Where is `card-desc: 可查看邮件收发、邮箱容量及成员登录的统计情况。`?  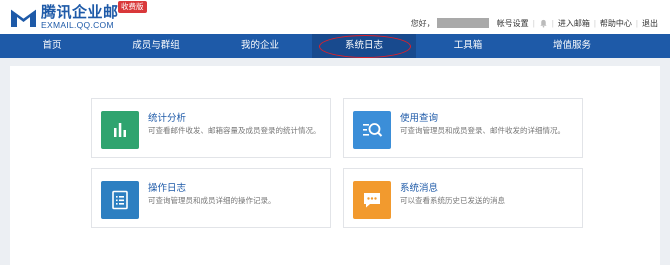 card-desc: 可查看邮件收发、邮箱容量及成员登录的统计情况。 is located at coordinates (234, 130).